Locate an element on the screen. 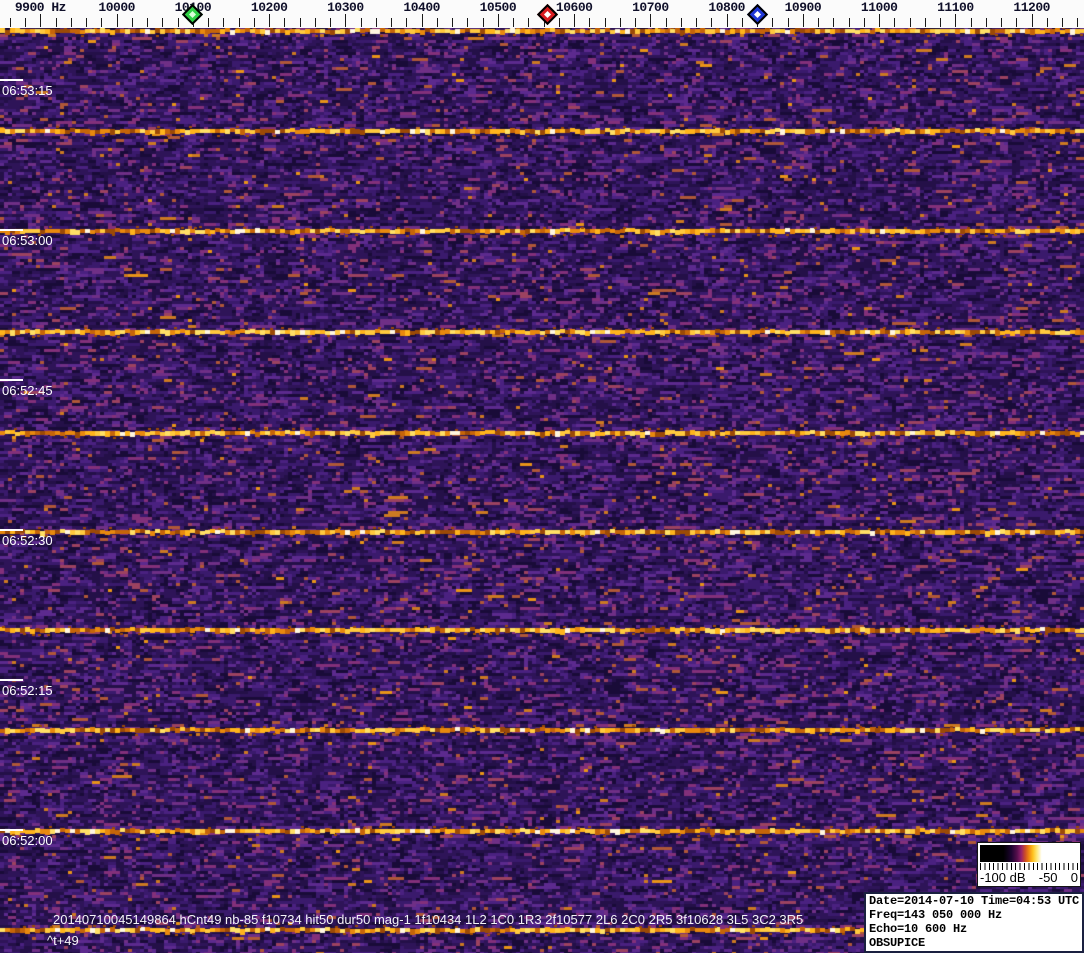 The image size is (1084, 953). time-label: 06:53:00 is located at coordinates (27, 240).